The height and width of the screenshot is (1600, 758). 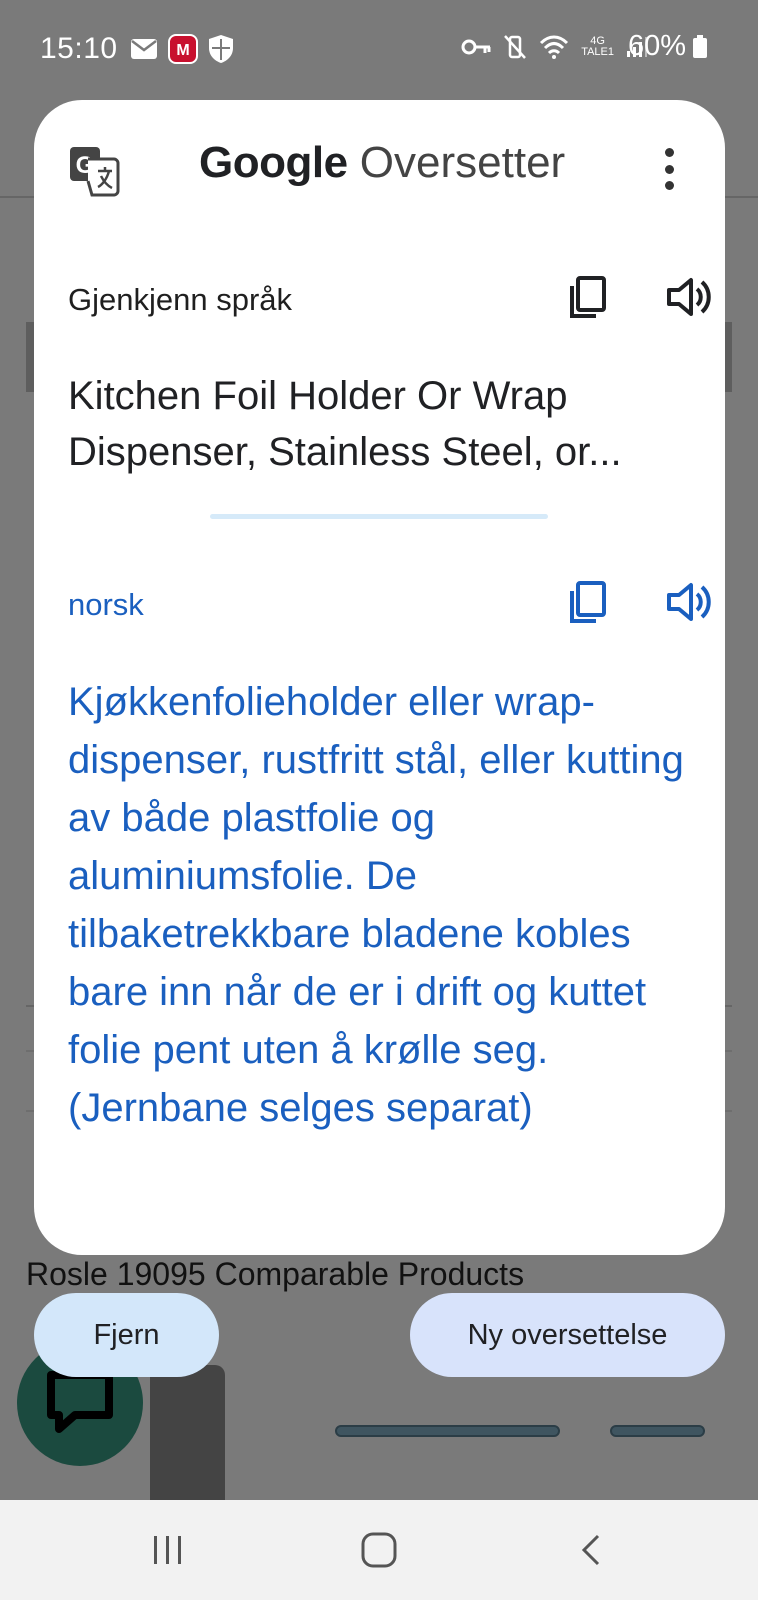 I want to click on source-language-label: Gjenkjenn språk, so click(x=180, y=299).